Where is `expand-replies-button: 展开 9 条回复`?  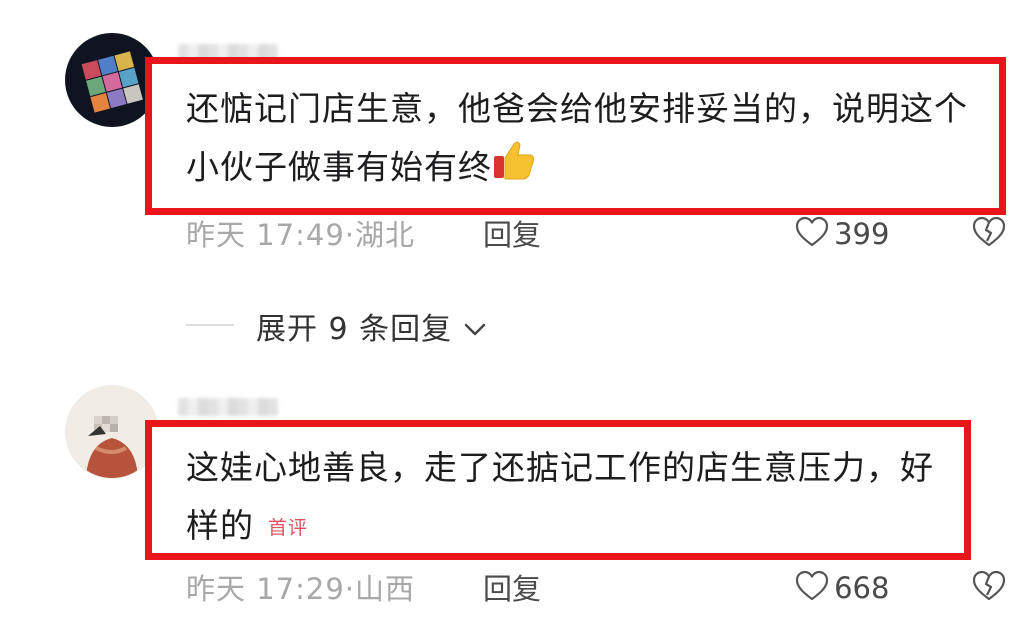 expand-replies-button: 展开 9 条回复 is located at coordinates (371, 326).